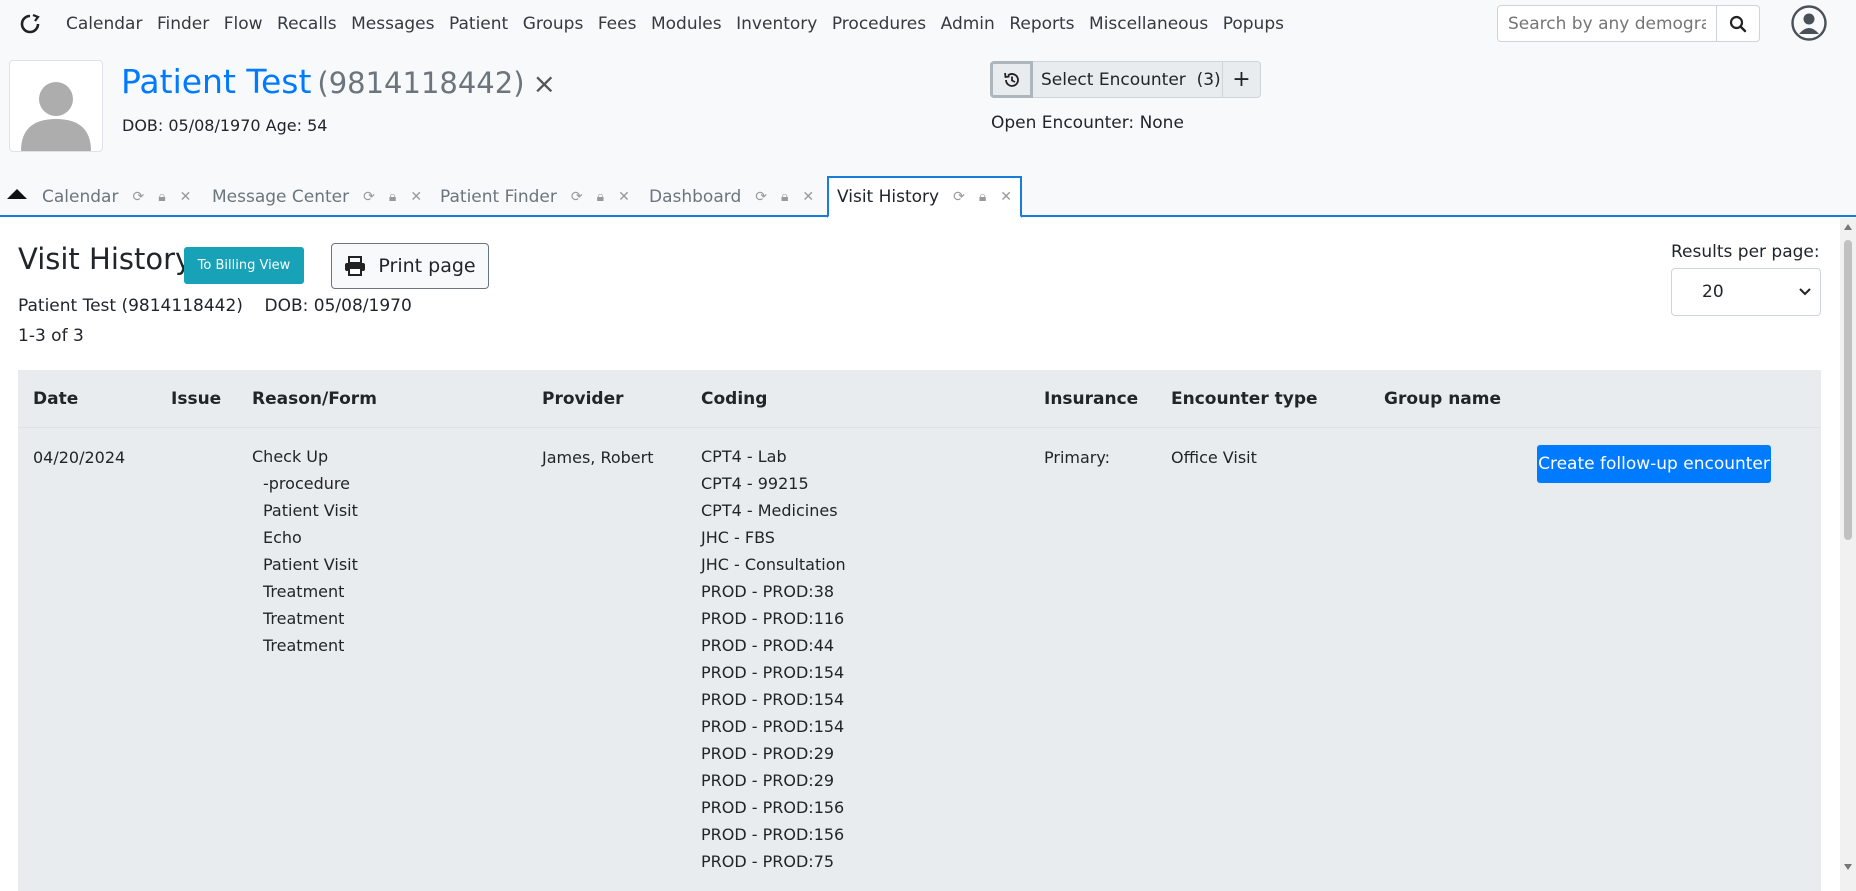  What do you see at coordinates (755, 483) in the screenshot?
I see `coding-item: CPT4 - 99215` at bounding box center [755, 483].